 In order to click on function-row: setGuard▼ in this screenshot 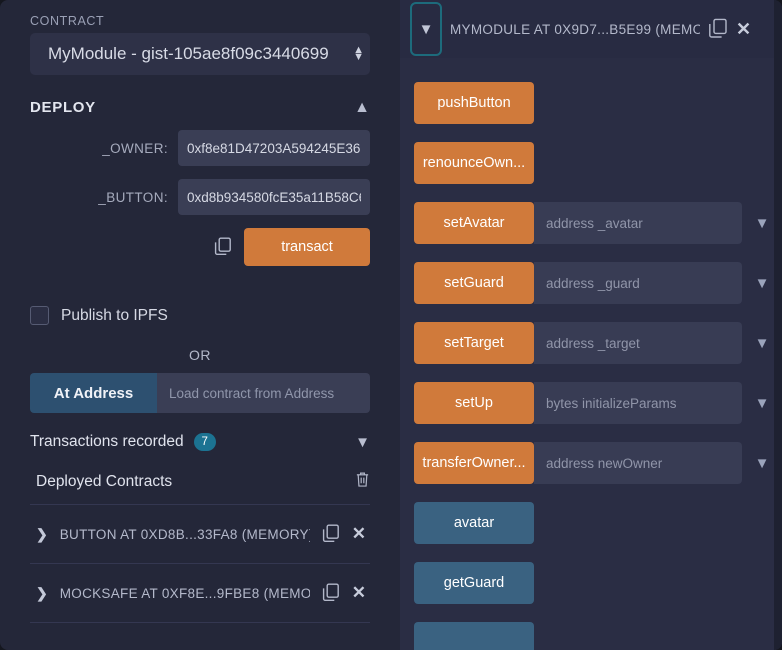, I will do `click(591, 283)`.